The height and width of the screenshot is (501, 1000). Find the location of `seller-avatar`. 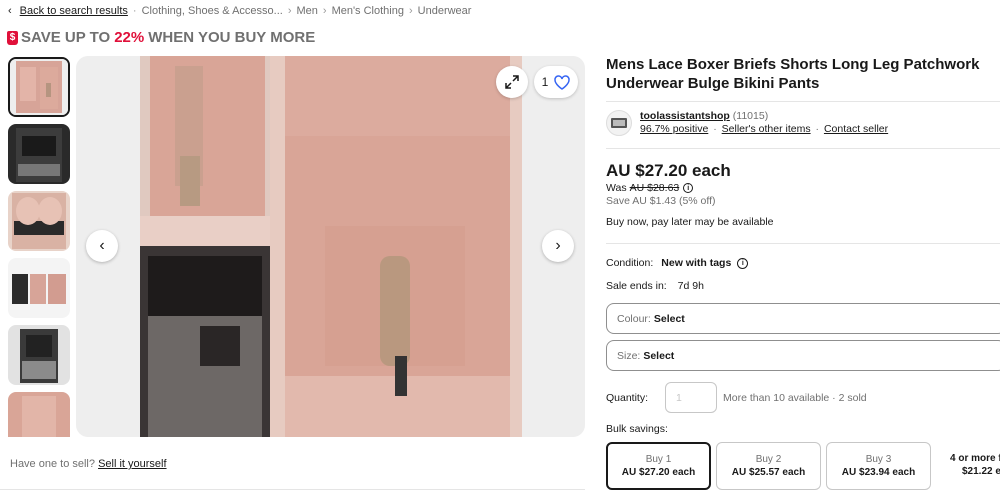

seller-avatar is located at coordinates (619, 123).